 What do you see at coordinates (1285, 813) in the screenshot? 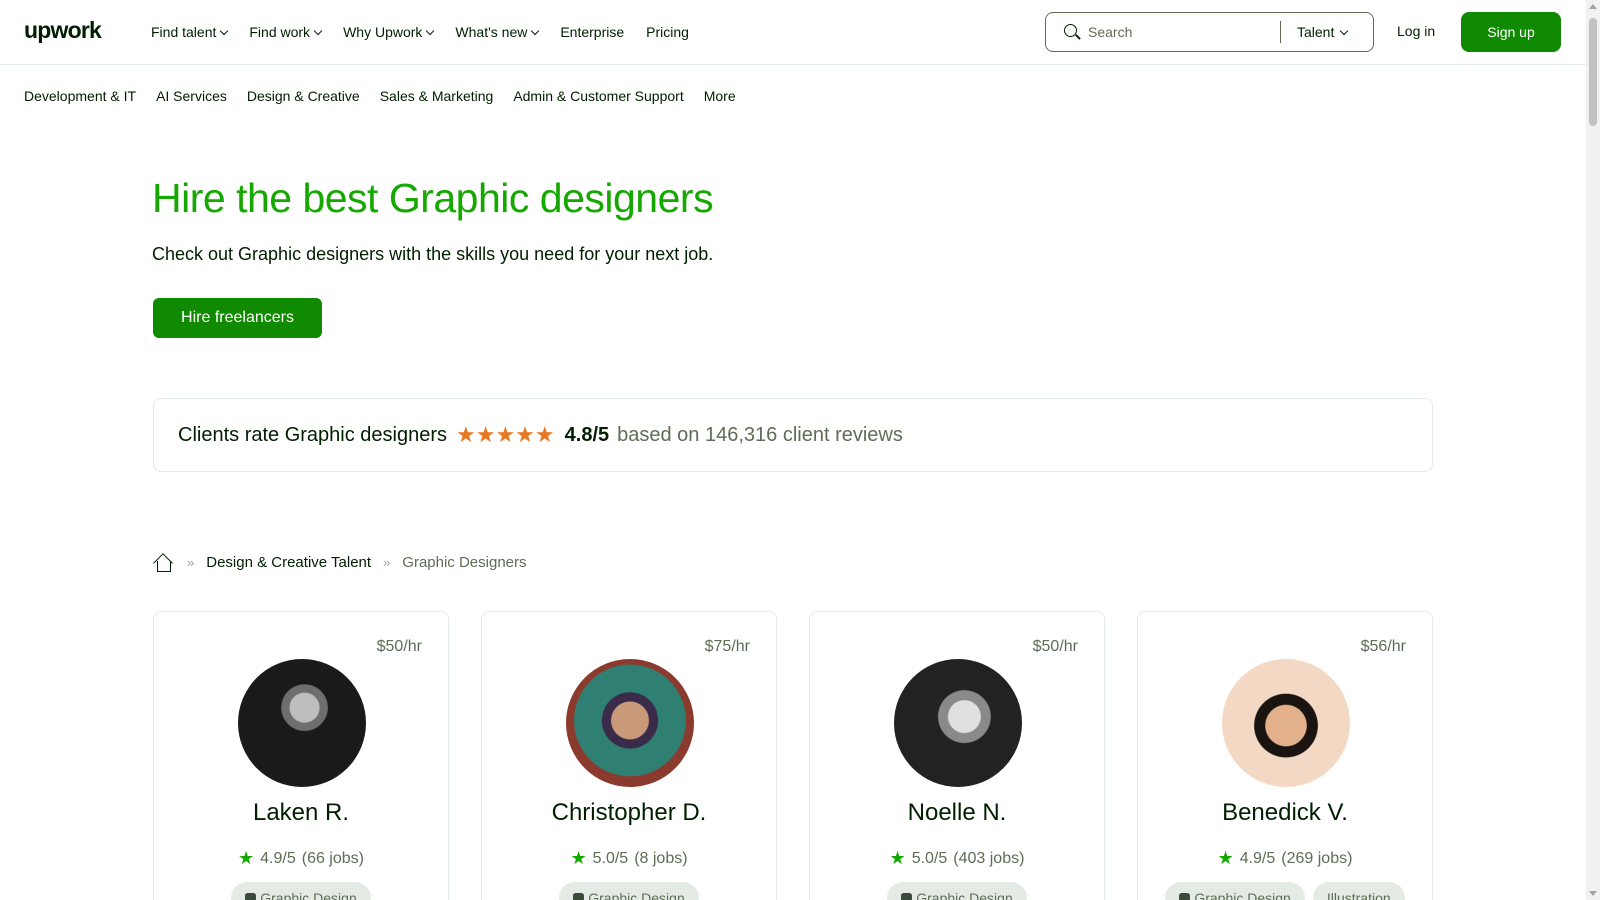
I see `freelancer-name: Benedick V.` at bounding box center [1285, 813].